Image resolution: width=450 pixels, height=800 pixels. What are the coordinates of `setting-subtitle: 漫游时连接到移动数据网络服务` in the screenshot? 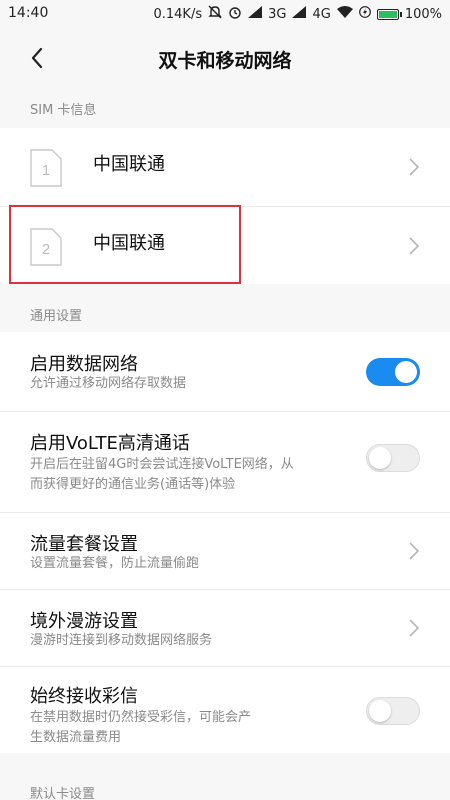 It's located at (121, 640).